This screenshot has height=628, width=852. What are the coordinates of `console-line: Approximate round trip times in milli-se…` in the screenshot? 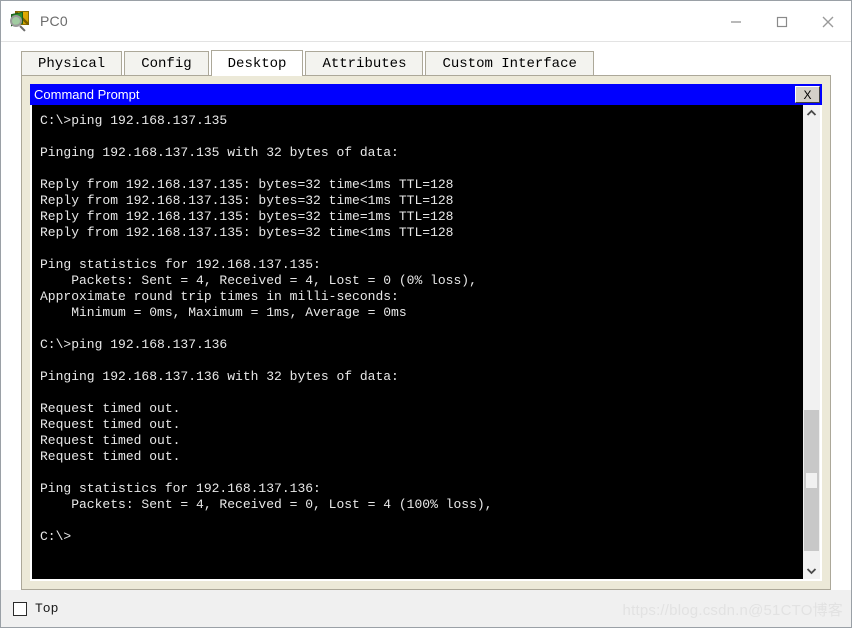 It's located at (219, 296).